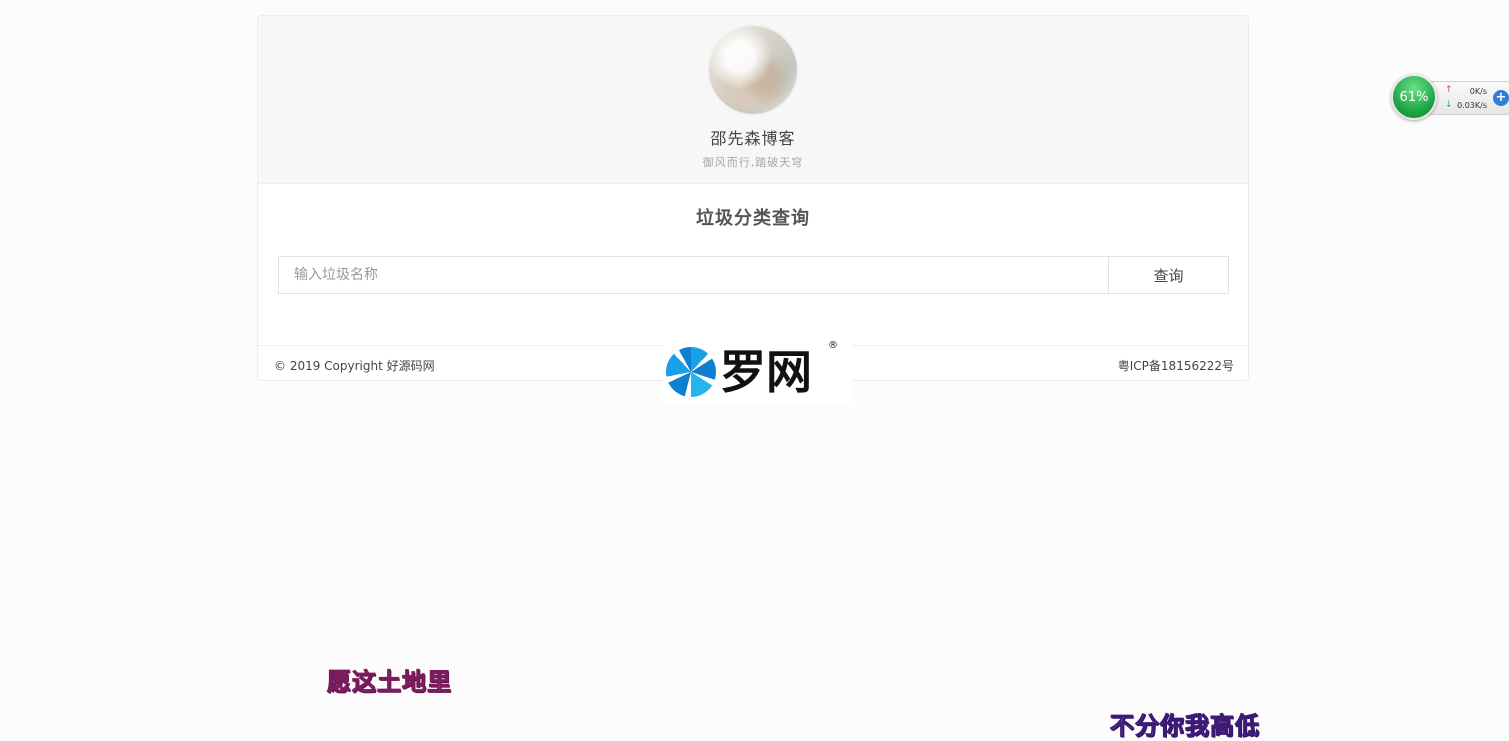 This screenshot has height=741, width=1509. I want to click on subtitle-left: 愿这土地里, so click(389, 682).